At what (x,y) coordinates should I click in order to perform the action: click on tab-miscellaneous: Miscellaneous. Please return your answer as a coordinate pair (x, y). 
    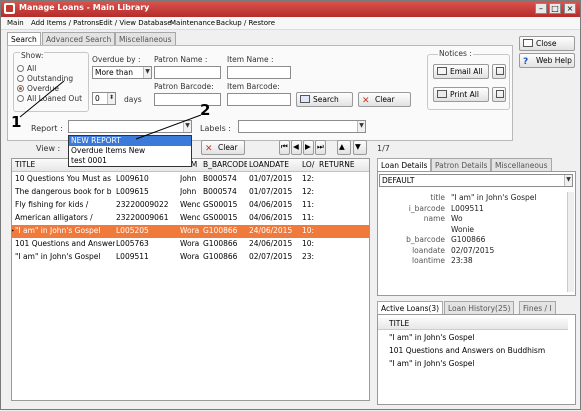
    Looking at the image, I should click on (145, 39).